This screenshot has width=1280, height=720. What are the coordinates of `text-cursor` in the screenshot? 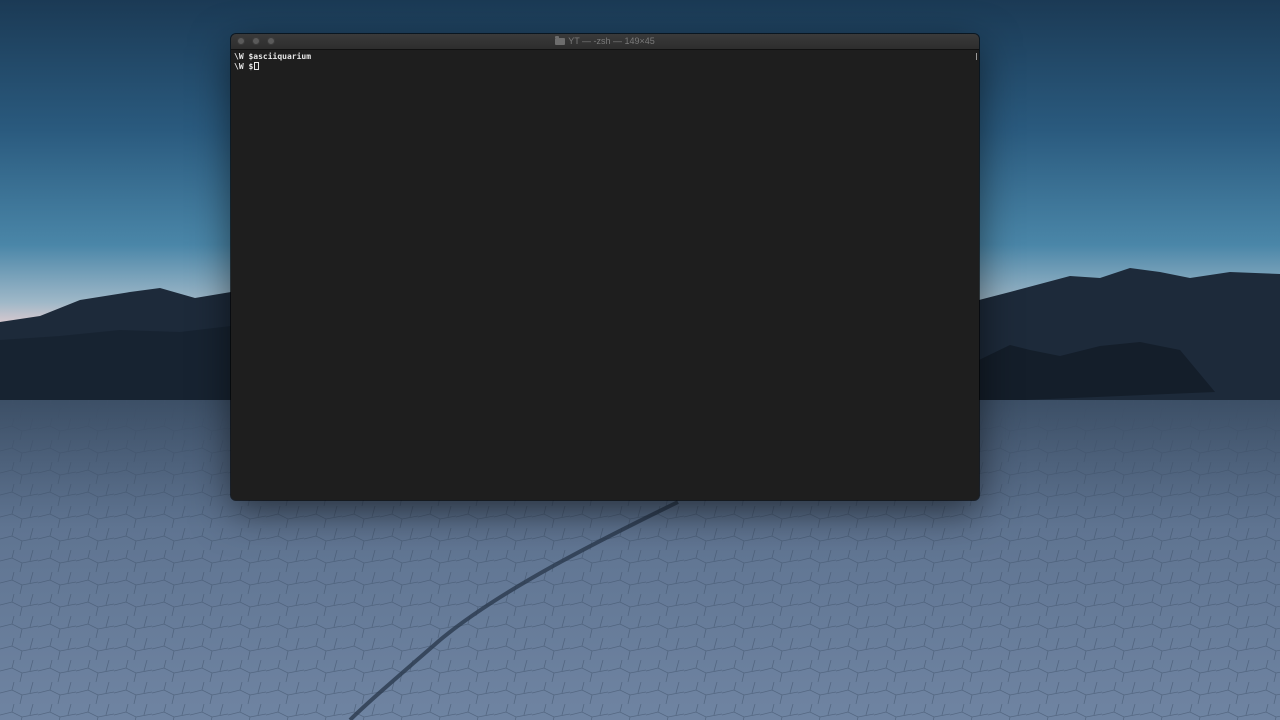 It's located at (257, 66).